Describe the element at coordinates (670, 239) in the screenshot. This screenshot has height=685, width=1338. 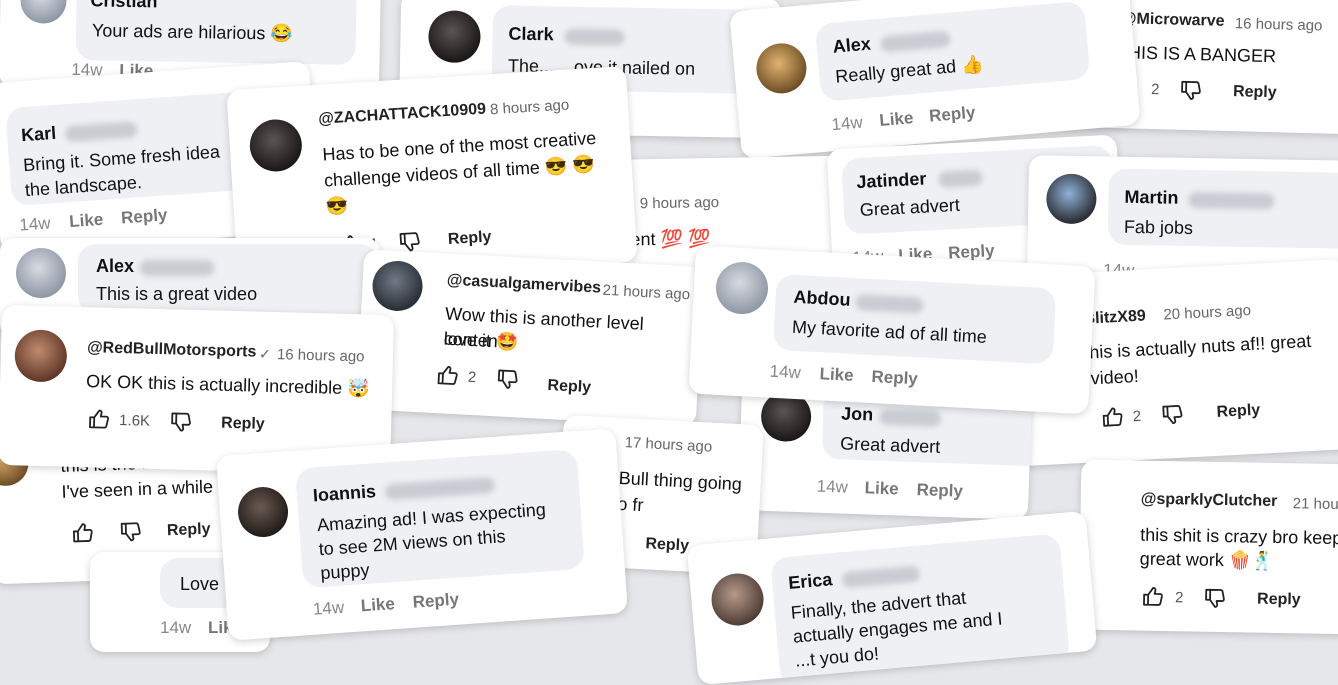
I see `comment-text: ent 💯 💯` at that location.